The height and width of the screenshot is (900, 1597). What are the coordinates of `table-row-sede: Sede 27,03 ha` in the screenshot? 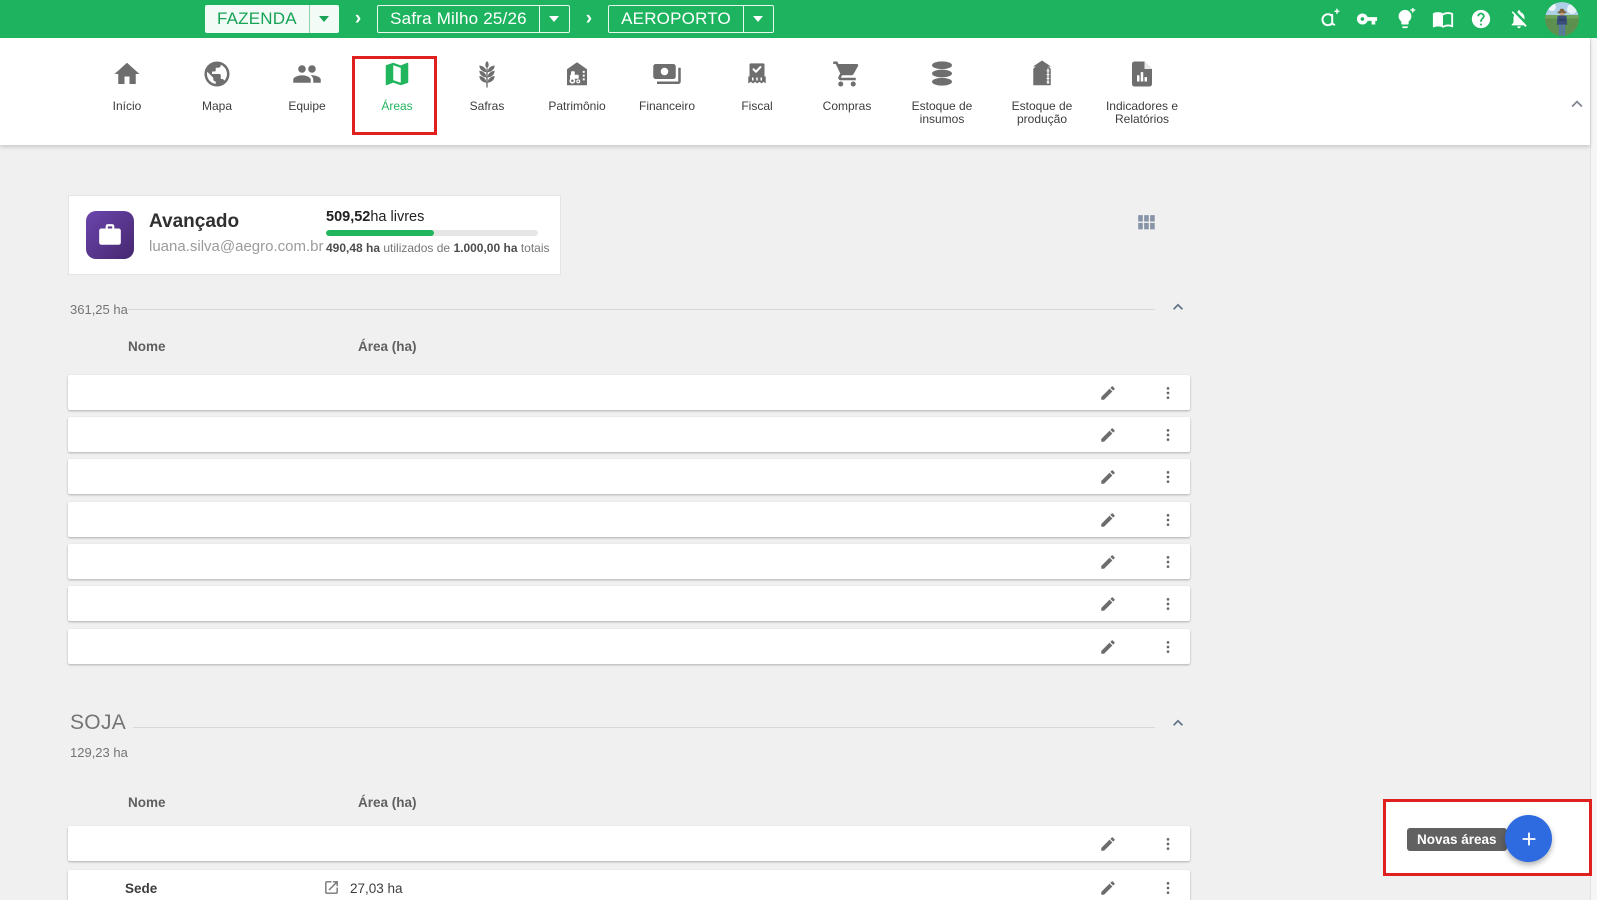 It's located at (629, 885).